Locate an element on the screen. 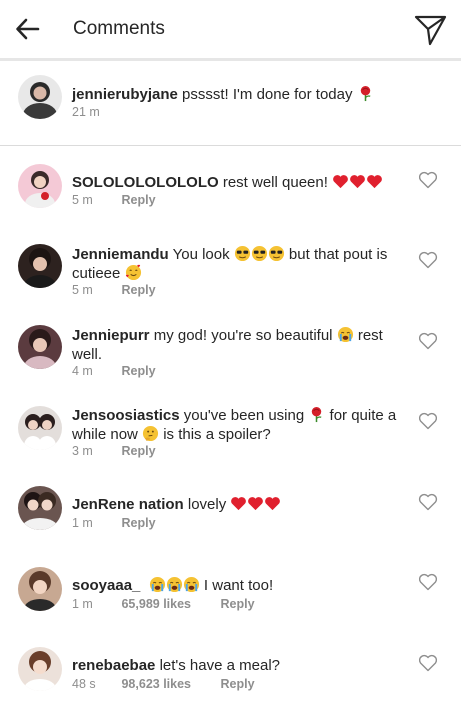 This screenshot has width=461, height=720. share-button is located at coordinates (430, 30).